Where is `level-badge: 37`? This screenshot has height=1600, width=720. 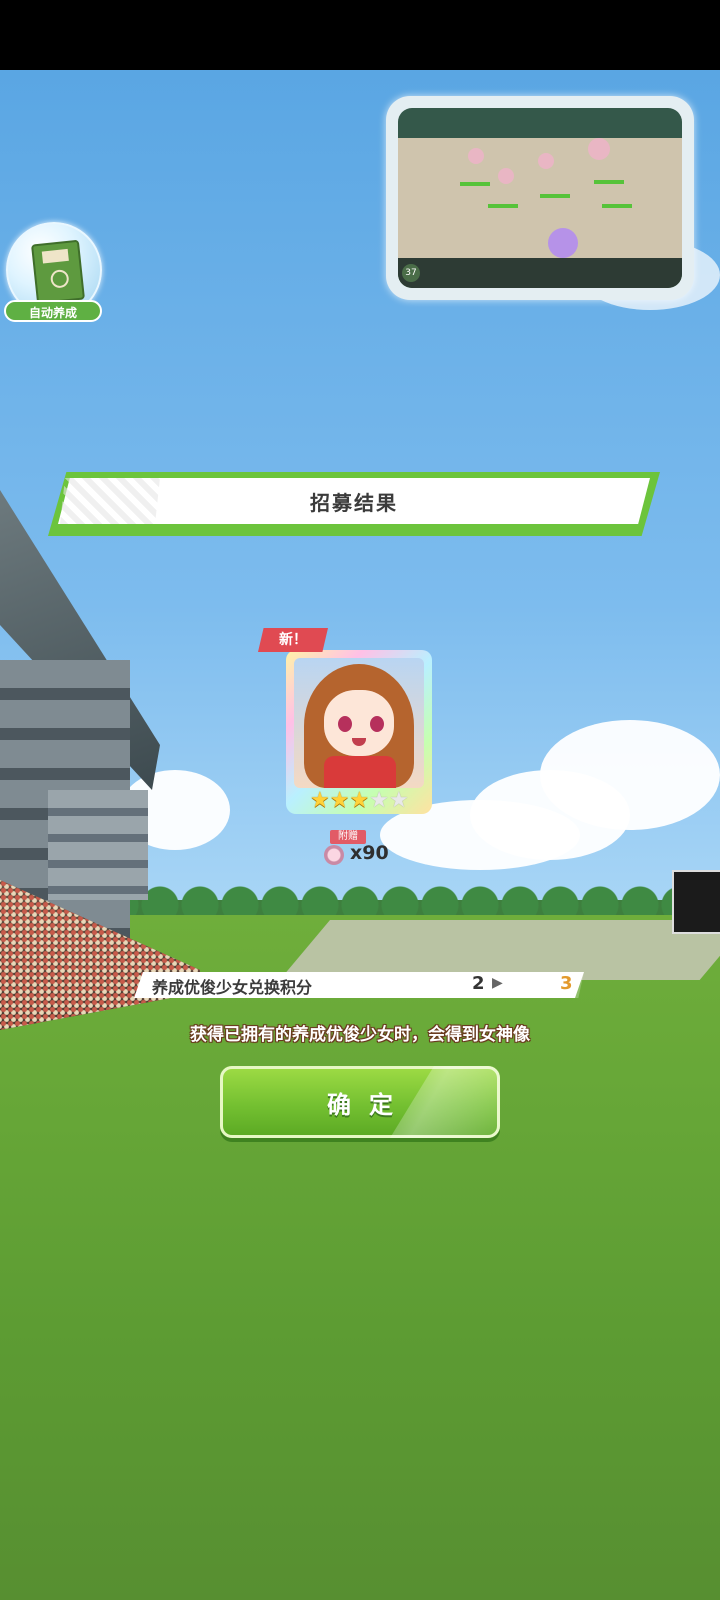
level-badge: 37 is located at coordinates (411, 273).